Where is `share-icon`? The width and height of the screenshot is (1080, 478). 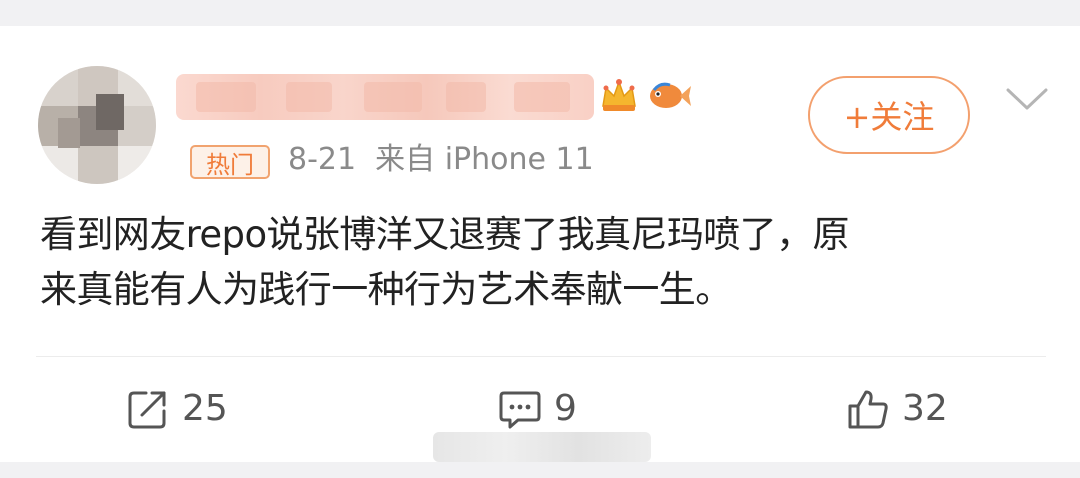 share-icon is located at coordinates (147, 410).